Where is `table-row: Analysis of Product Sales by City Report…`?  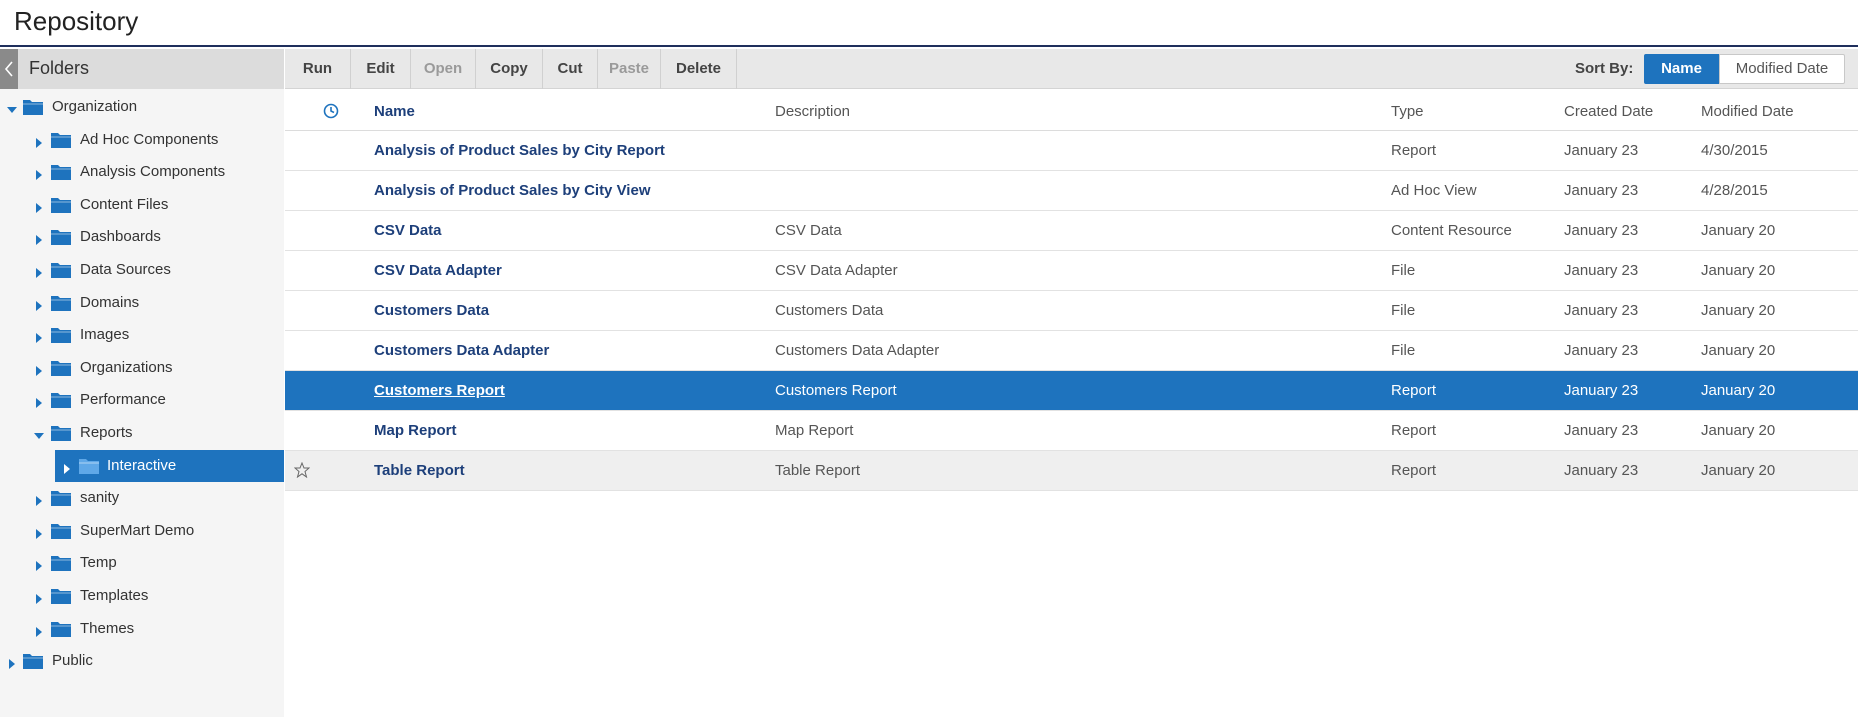 table-row: Analysis of Product Sales by City Report… is located at coordinates (1071, 151).